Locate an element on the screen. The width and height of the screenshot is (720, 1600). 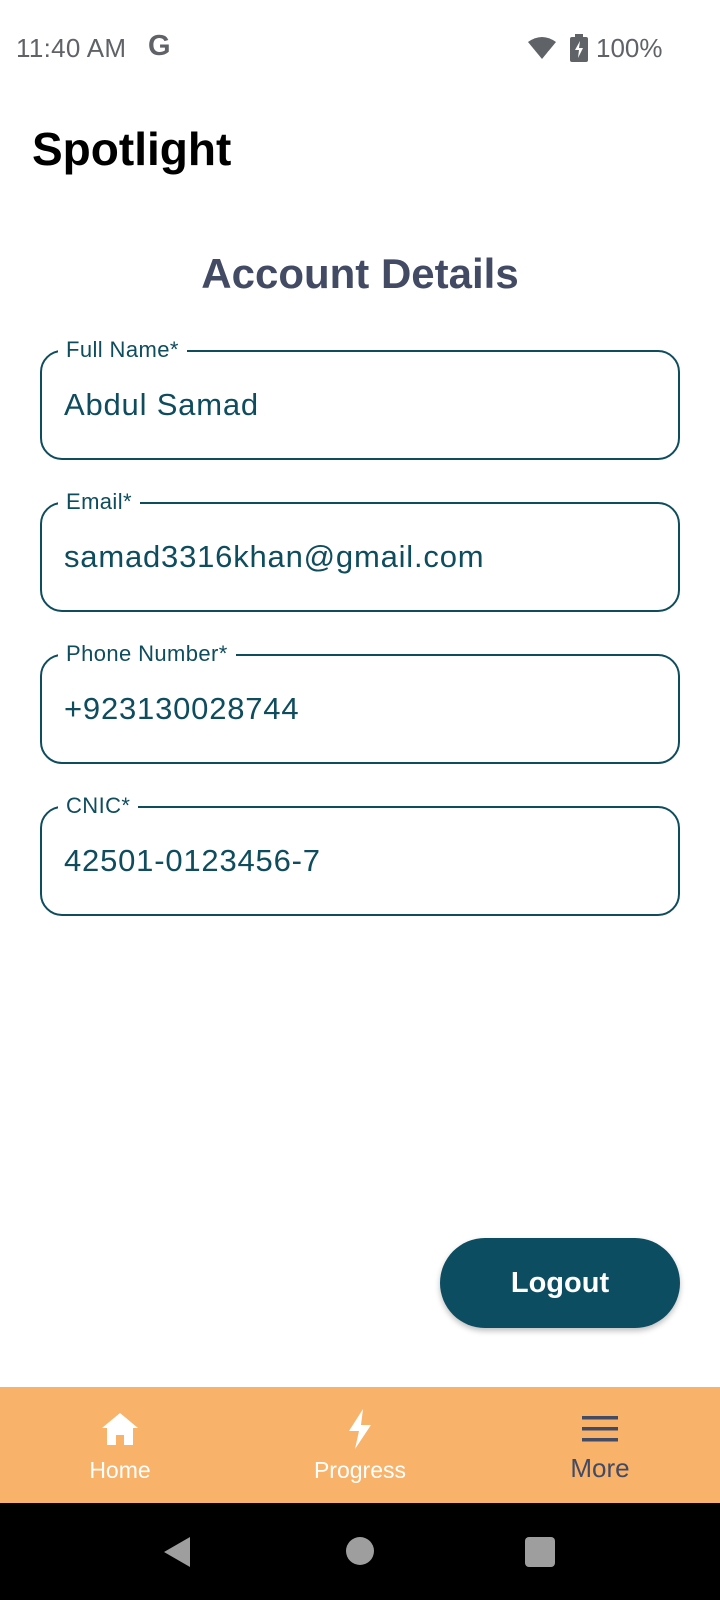
phone-number-value: +923130028744 is located at coordinates (360, 709).